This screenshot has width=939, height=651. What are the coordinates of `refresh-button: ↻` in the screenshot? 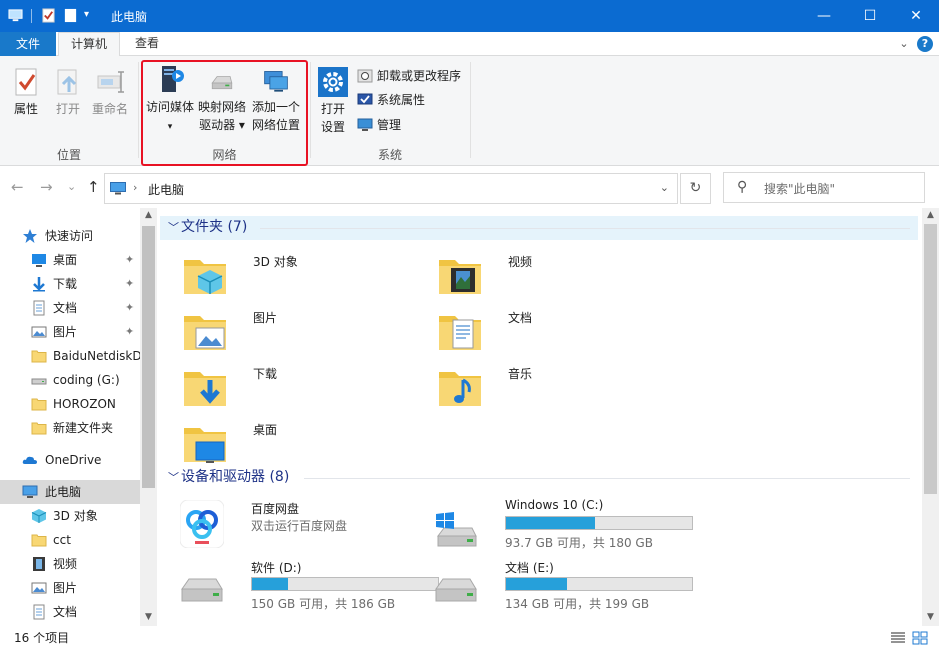 It's located at (695, 188).